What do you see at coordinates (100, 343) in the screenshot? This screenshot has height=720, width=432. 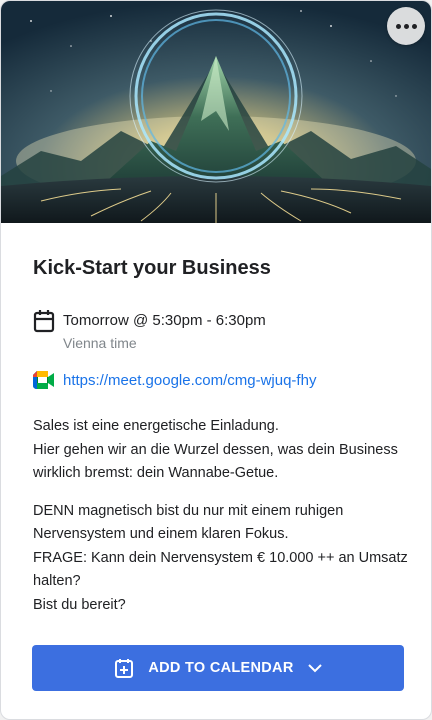 I see `event-timezone: Vienna time` at bounding box center [100, 343].